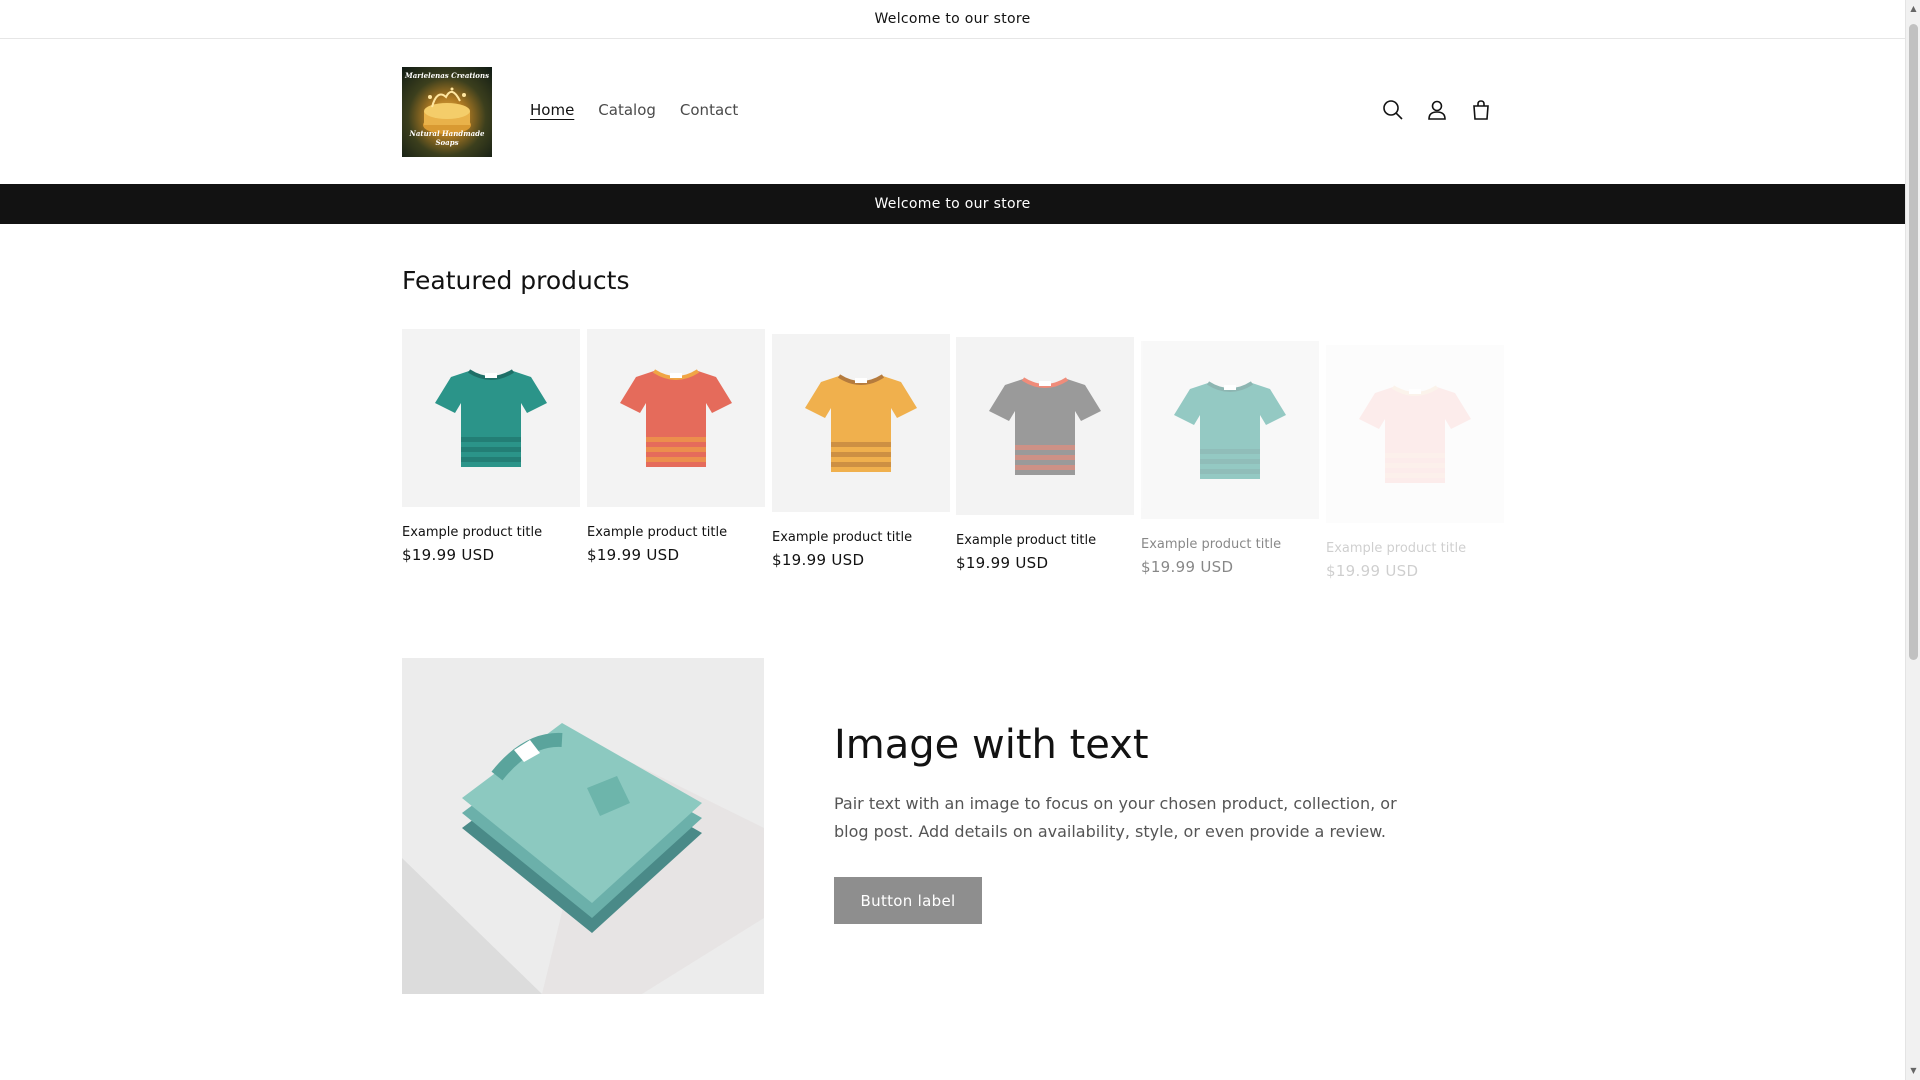  What do you see at coordinates (447, 138) in the screenshot?
I see `logo-bottom-text: Natural Handmade Soaps` at bounding box center [447, 138].